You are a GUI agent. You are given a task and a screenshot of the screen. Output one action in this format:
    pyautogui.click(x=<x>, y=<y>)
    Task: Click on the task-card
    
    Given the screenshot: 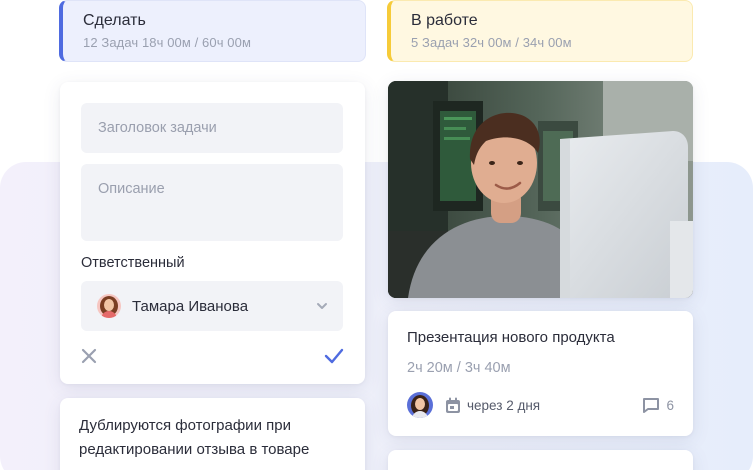 What is the action you would take?
    pyautogui.click(x=540, y=460)
    